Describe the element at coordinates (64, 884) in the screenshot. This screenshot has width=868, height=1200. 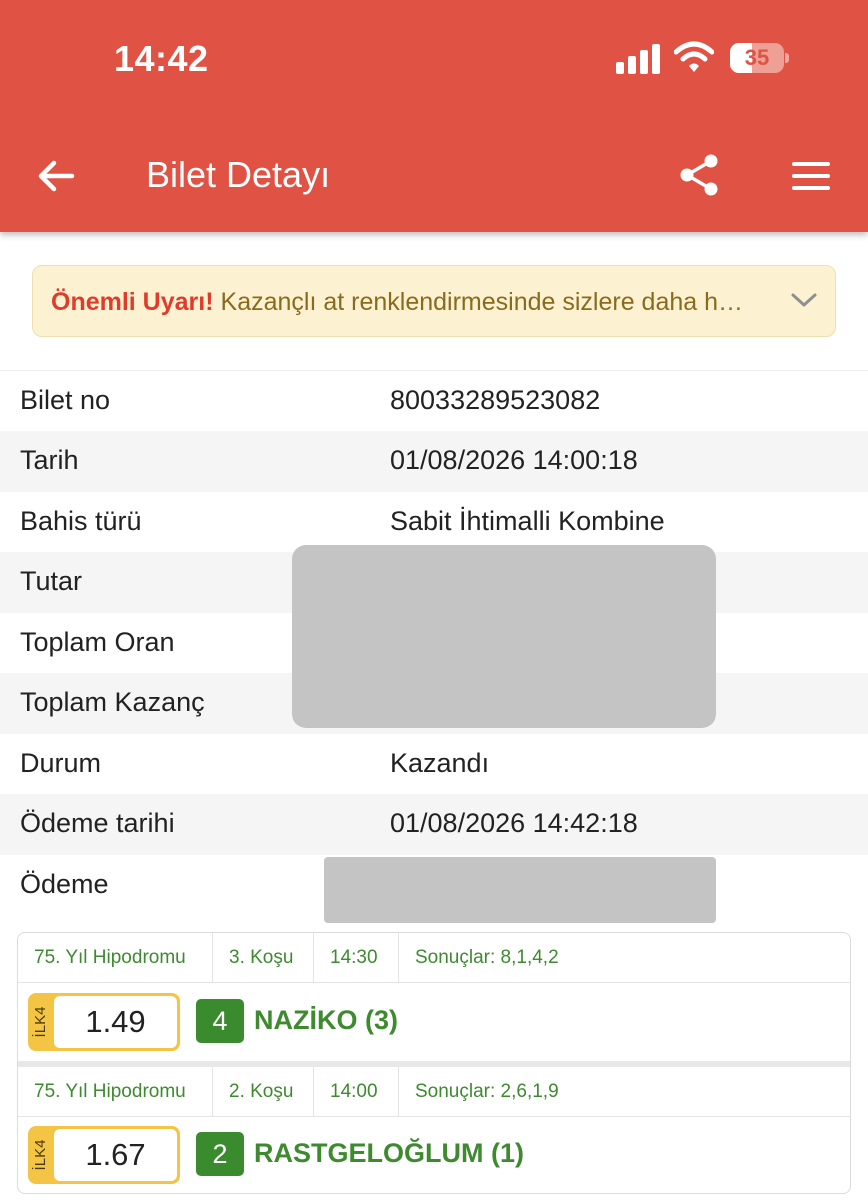
I see `info-label: Ödeme` at that location.